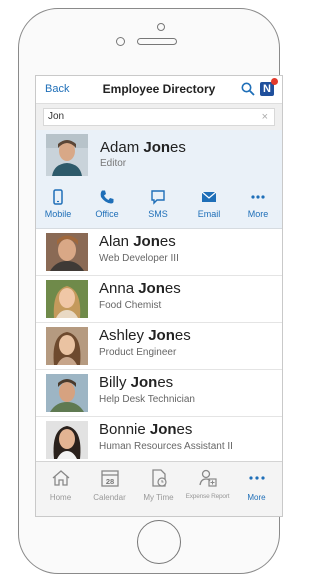 This screenshot has width=320, height=577. I want to click on tab-my-time: My Time, so click(158, 485).